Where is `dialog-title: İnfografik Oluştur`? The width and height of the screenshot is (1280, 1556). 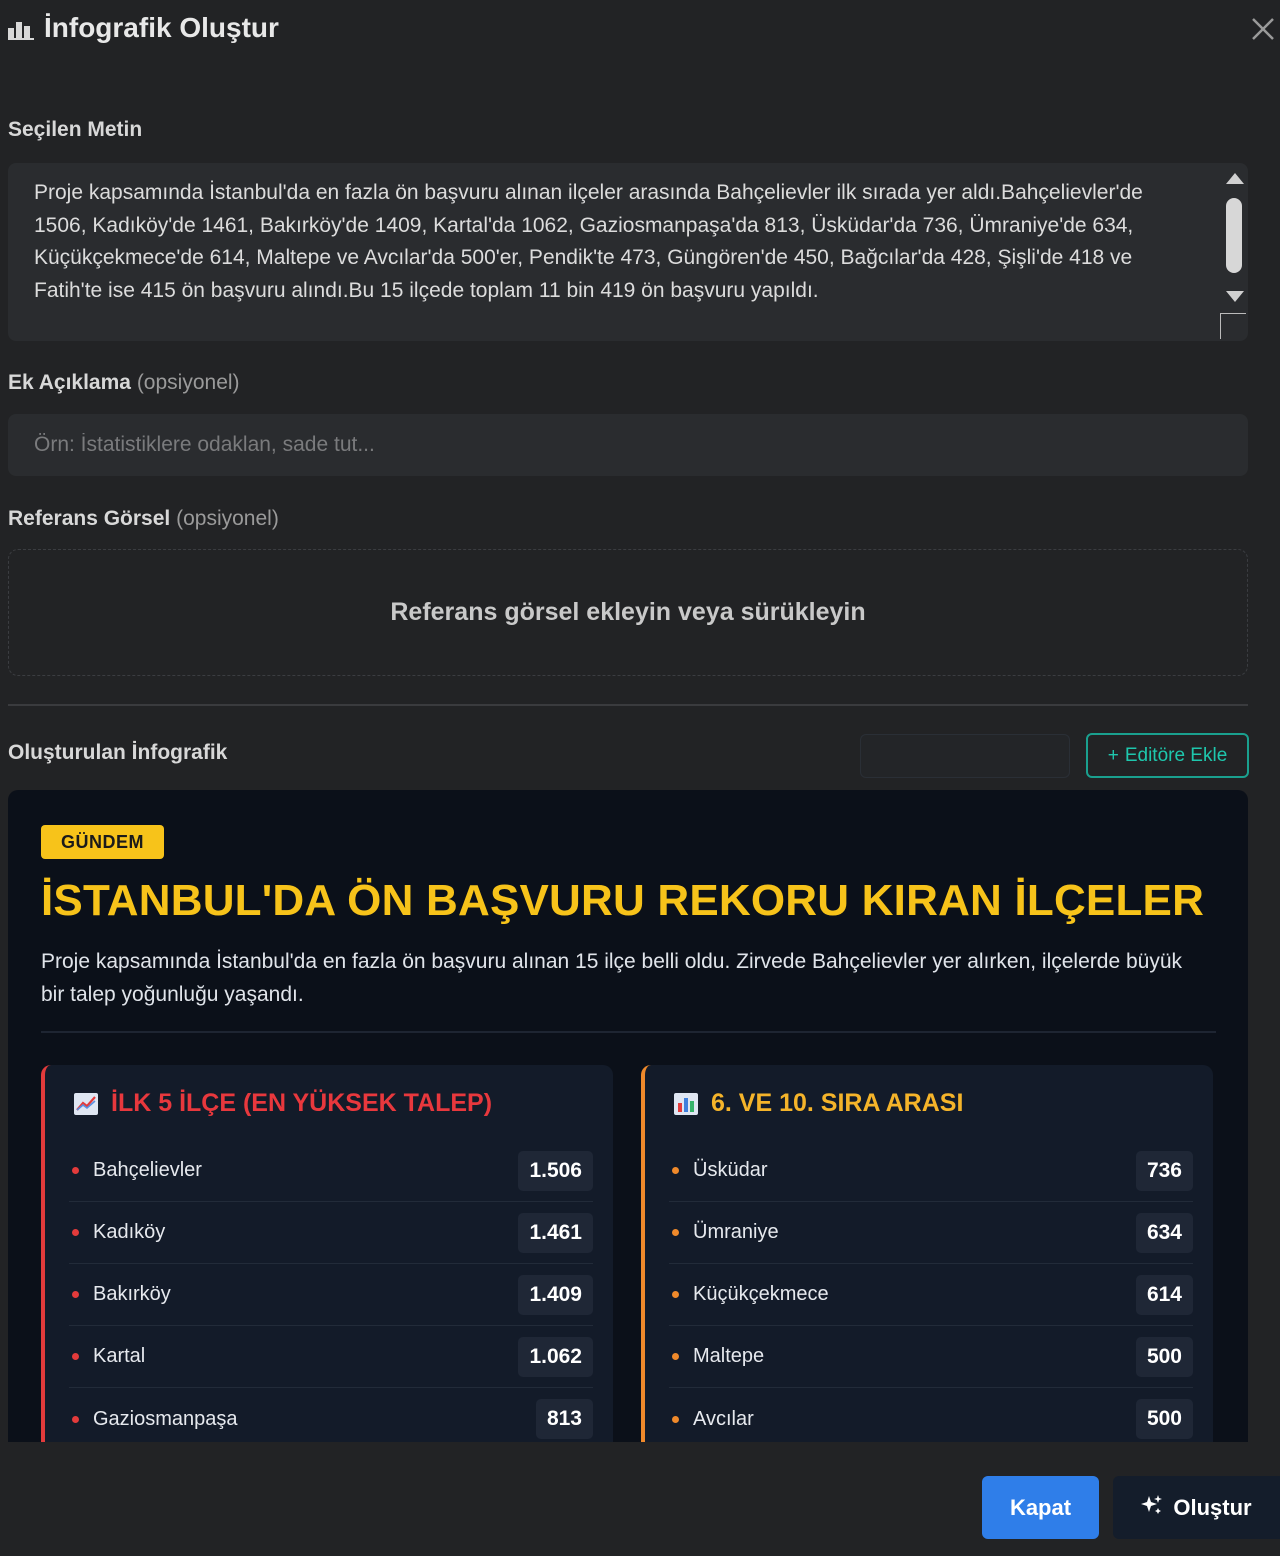
dialog-title: İnfografik Oluştur is located at coordinates (161, 27).